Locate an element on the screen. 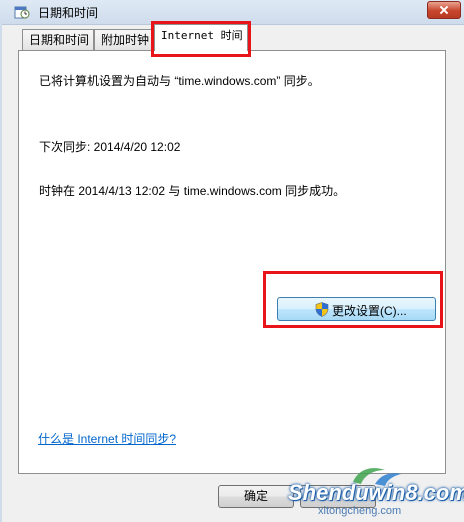 The height and width of the screenshot is (522, 464). sync-setting-text: 已将计算机设置为自动与 “time.windows.com” 同步。 is located at coordinates (179, 81).